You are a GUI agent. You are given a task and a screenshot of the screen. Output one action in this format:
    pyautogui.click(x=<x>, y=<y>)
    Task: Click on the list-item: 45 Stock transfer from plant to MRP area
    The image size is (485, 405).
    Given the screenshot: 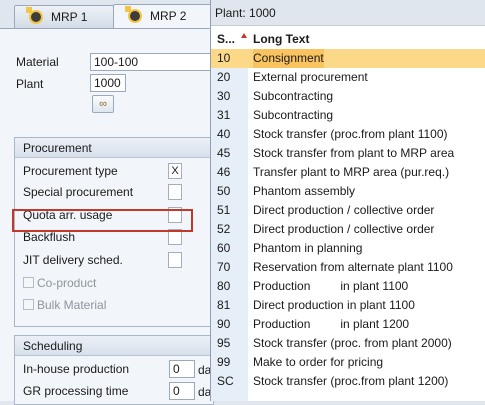 What is the action you would take?
    pyautogui.click(x=348, y=153)
    